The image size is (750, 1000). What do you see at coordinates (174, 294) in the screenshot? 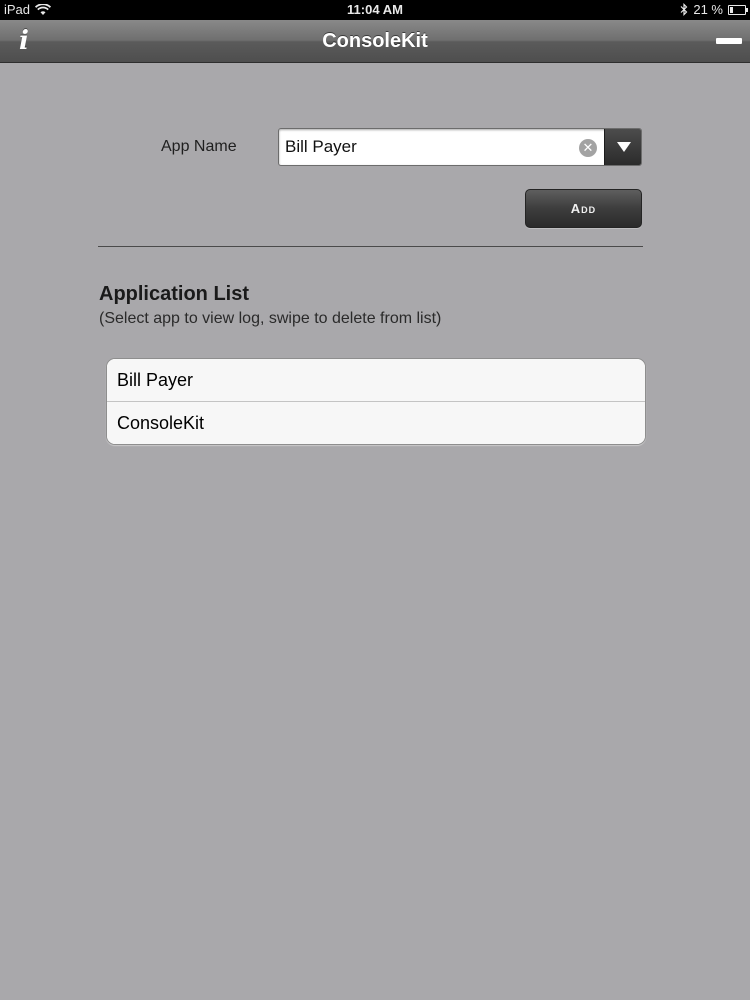
I see `application-list-title: Application List` at bounding box center [174, 294].